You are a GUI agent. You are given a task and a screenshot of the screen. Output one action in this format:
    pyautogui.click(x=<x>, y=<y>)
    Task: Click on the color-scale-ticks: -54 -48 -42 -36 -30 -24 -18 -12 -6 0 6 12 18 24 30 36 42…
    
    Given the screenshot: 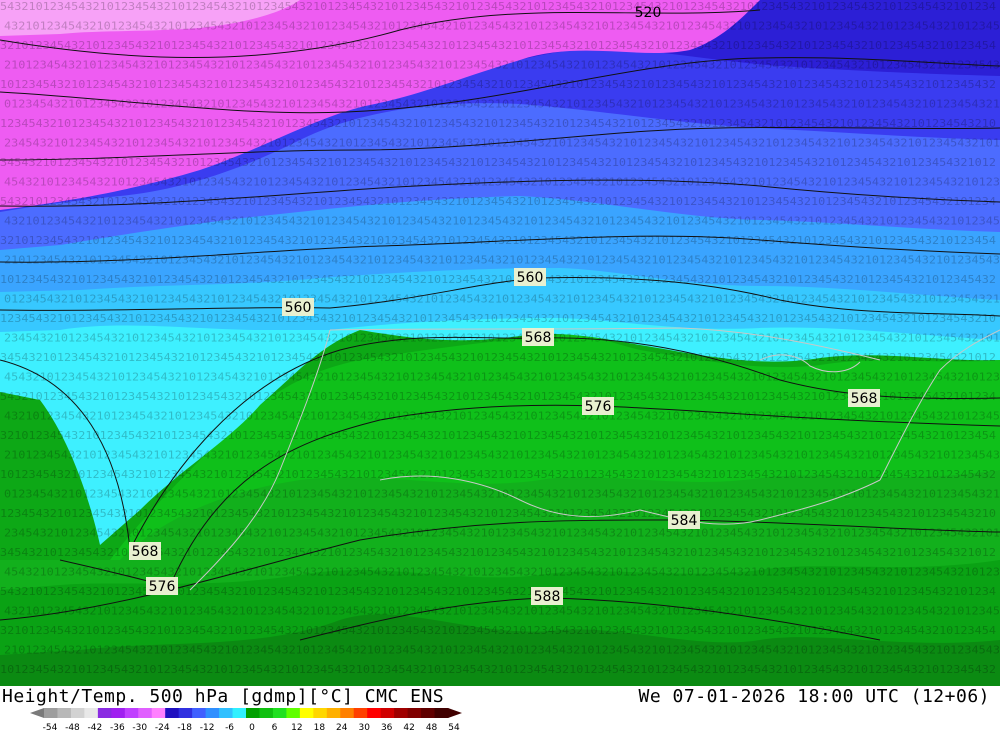 What is the action you would take?
    pyautogui.click(x=251, y=728)
    